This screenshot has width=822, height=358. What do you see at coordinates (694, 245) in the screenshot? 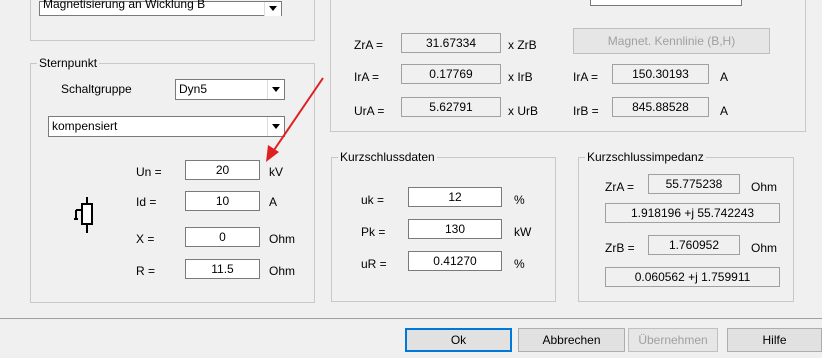
I see `zrb-imp-field: 1.760952` at bounding box center [694, 245].